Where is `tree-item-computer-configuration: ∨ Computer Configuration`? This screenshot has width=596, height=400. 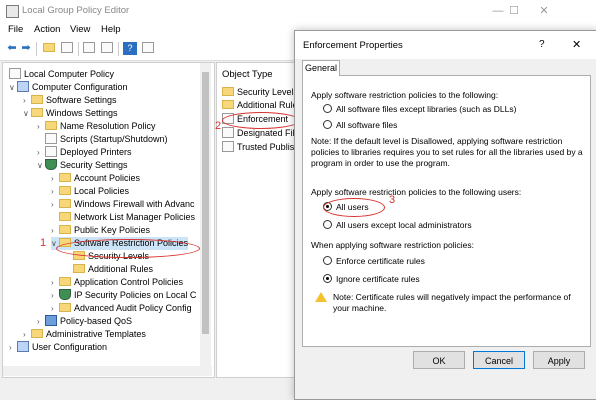 tree-item-computer-configuration: ∨ Computer Configuration is located at coordinates (68, 87).